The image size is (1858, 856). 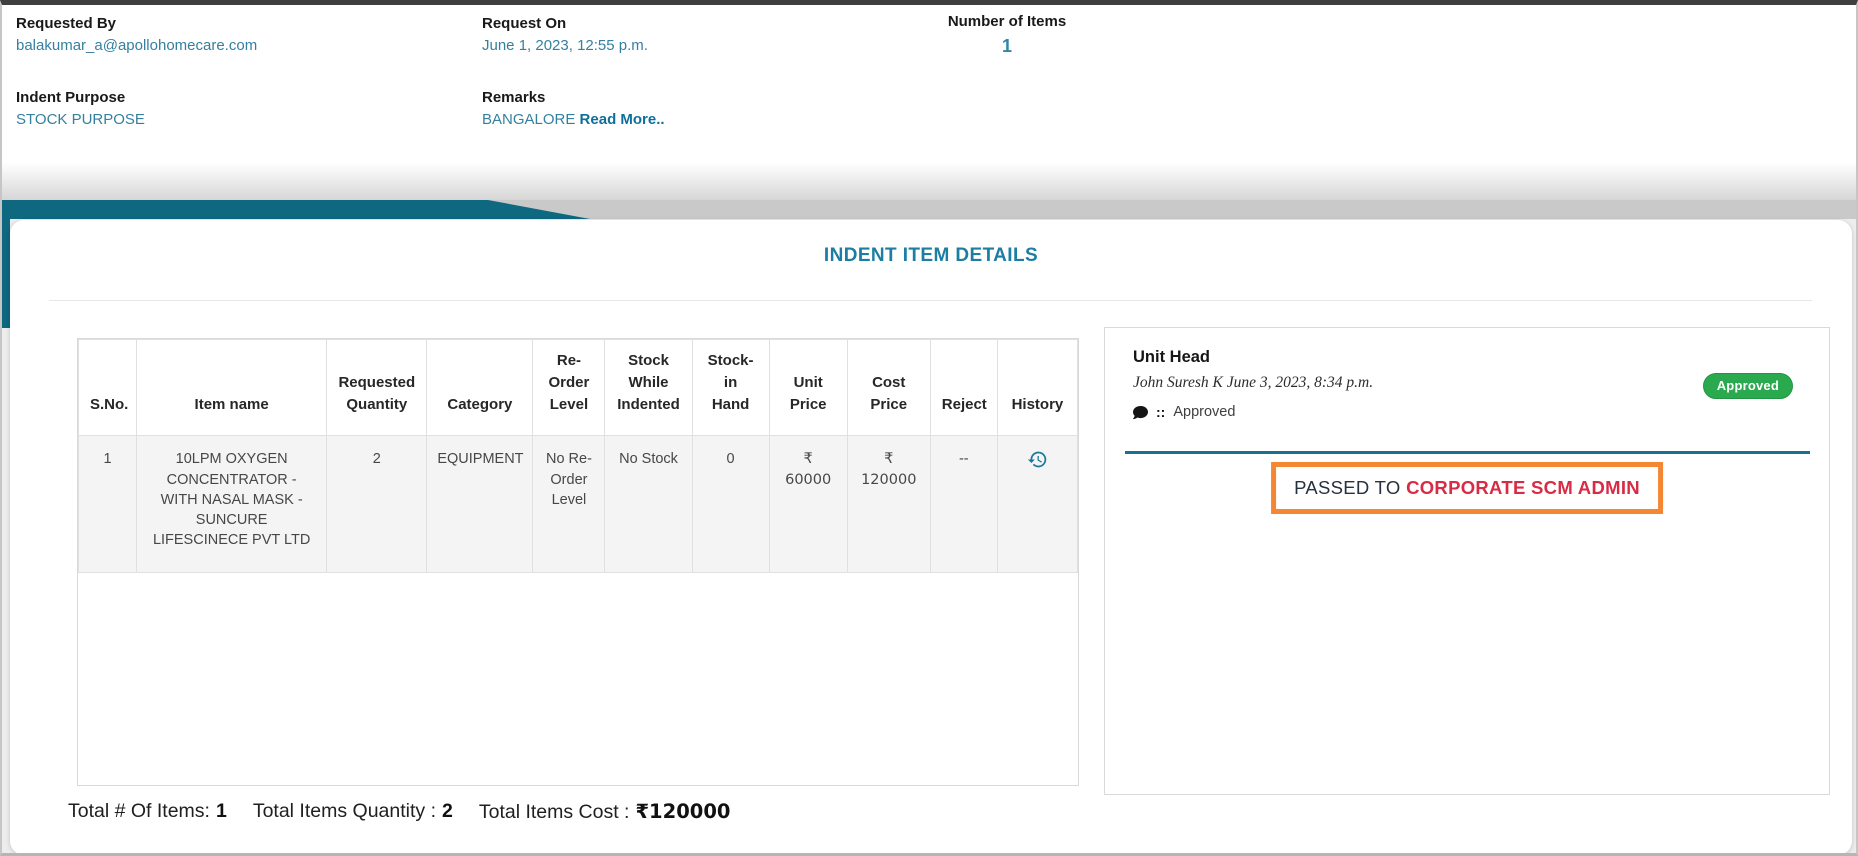 What do you see at coordinates (930, 300) in the screenshot?
I see `card-title-divider` at bounding box center [930, 300].